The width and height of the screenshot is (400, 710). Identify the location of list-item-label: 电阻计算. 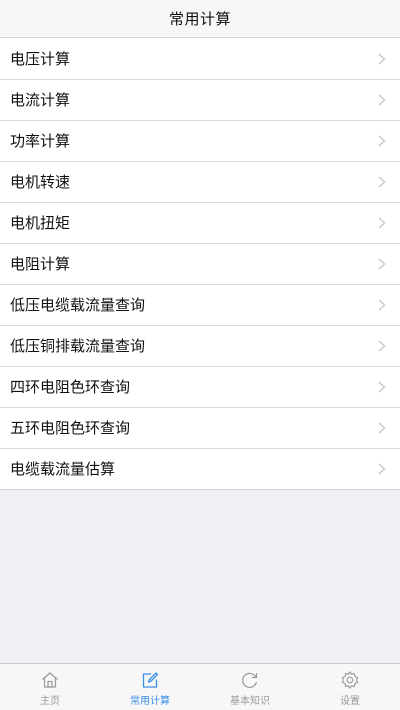
(40, 264).